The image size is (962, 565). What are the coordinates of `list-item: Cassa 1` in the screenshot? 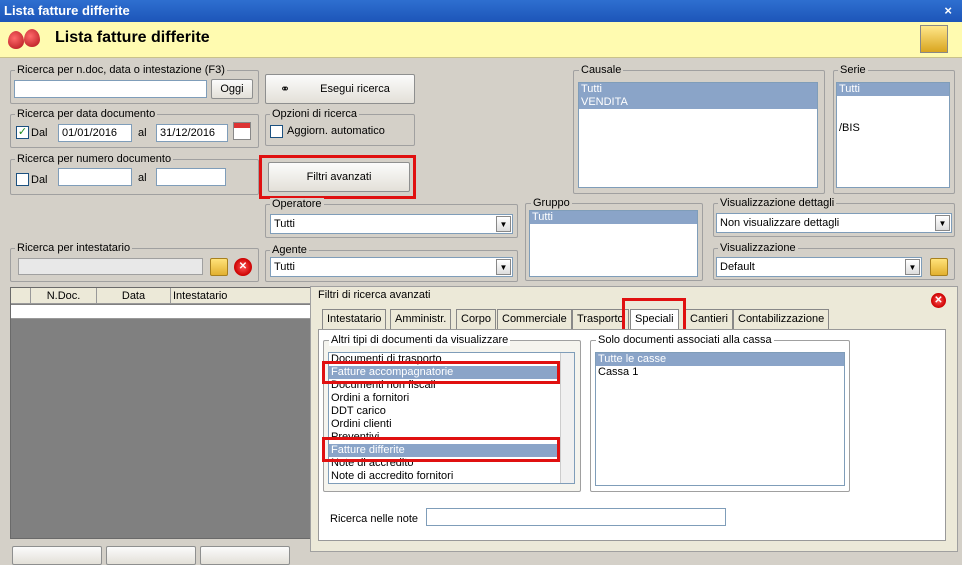 It's located at (720, 372).